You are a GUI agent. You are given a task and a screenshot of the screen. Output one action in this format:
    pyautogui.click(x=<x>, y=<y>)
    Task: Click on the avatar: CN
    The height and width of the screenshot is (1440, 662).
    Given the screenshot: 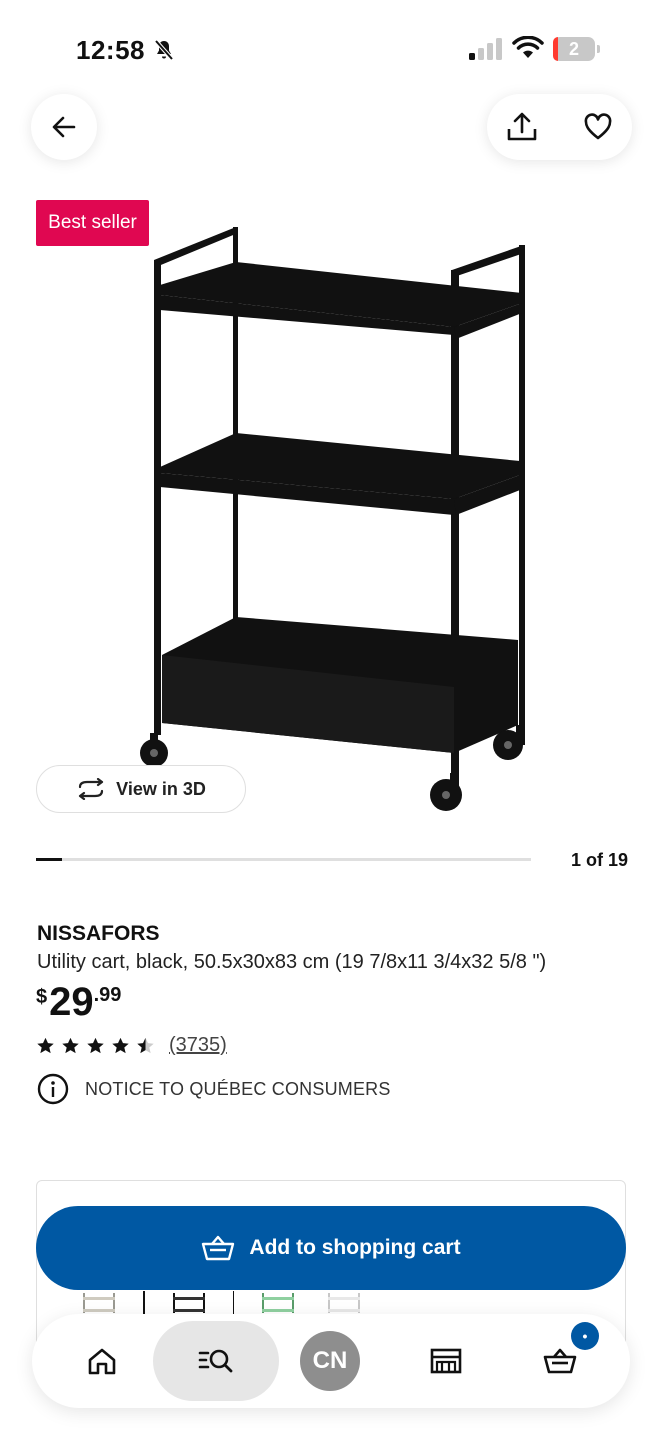 What is the action you would take?
    pyautogui.click(x=330, y=1361)
    